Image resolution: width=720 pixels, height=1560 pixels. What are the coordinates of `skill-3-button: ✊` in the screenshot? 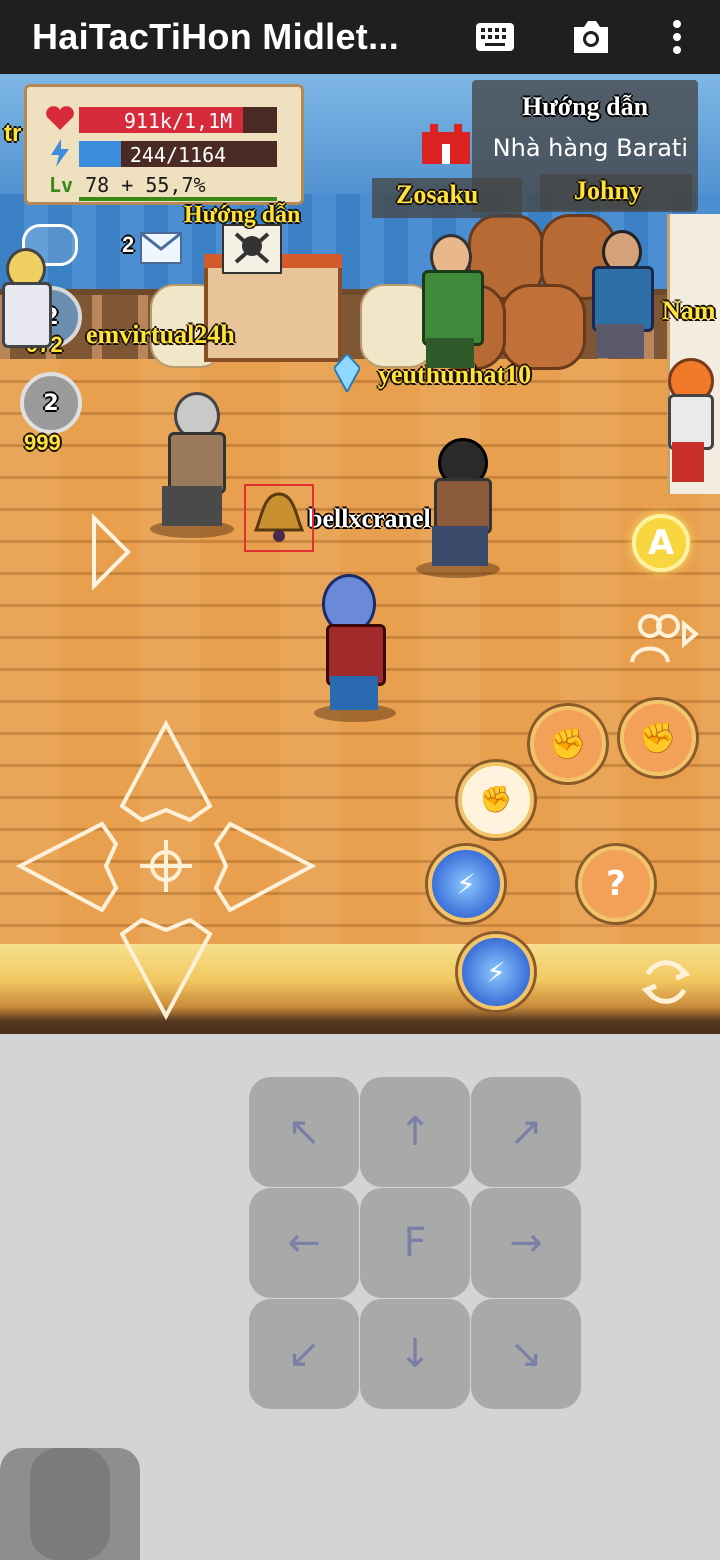 It's located at (496, 800).